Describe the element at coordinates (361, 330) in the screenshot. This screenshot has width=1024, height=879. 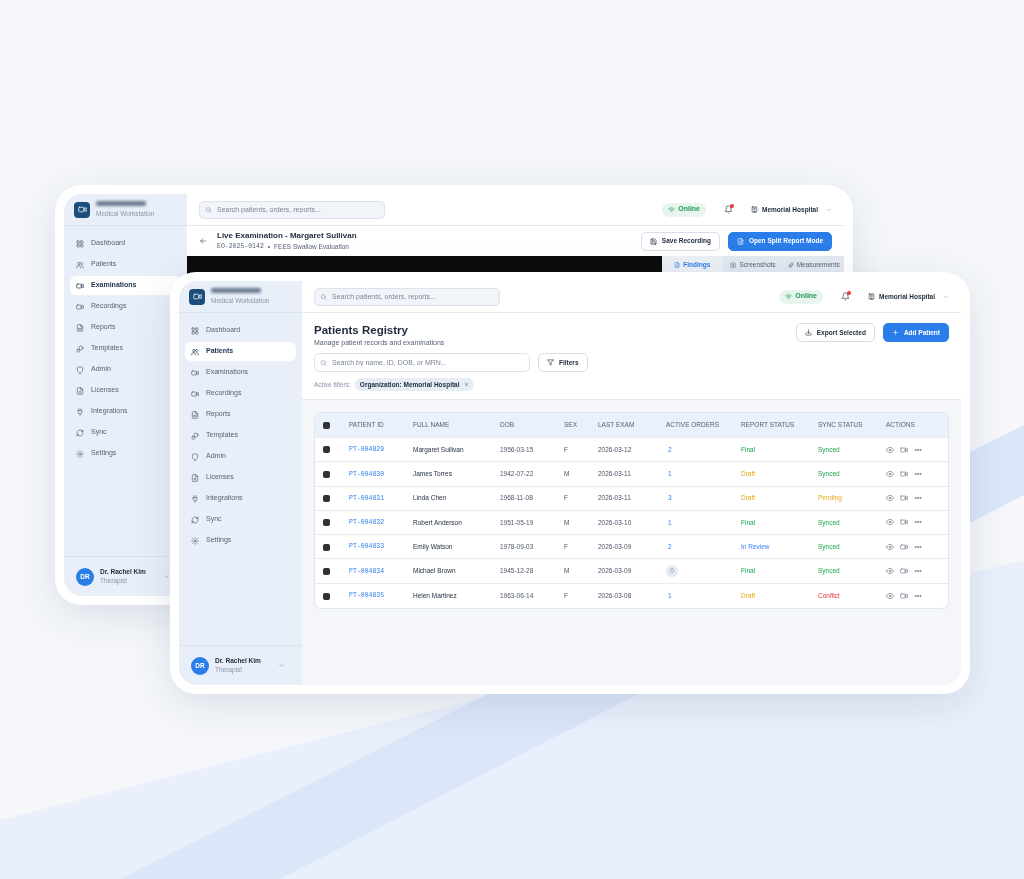
I see `page-title: Patients Registry` at that location.